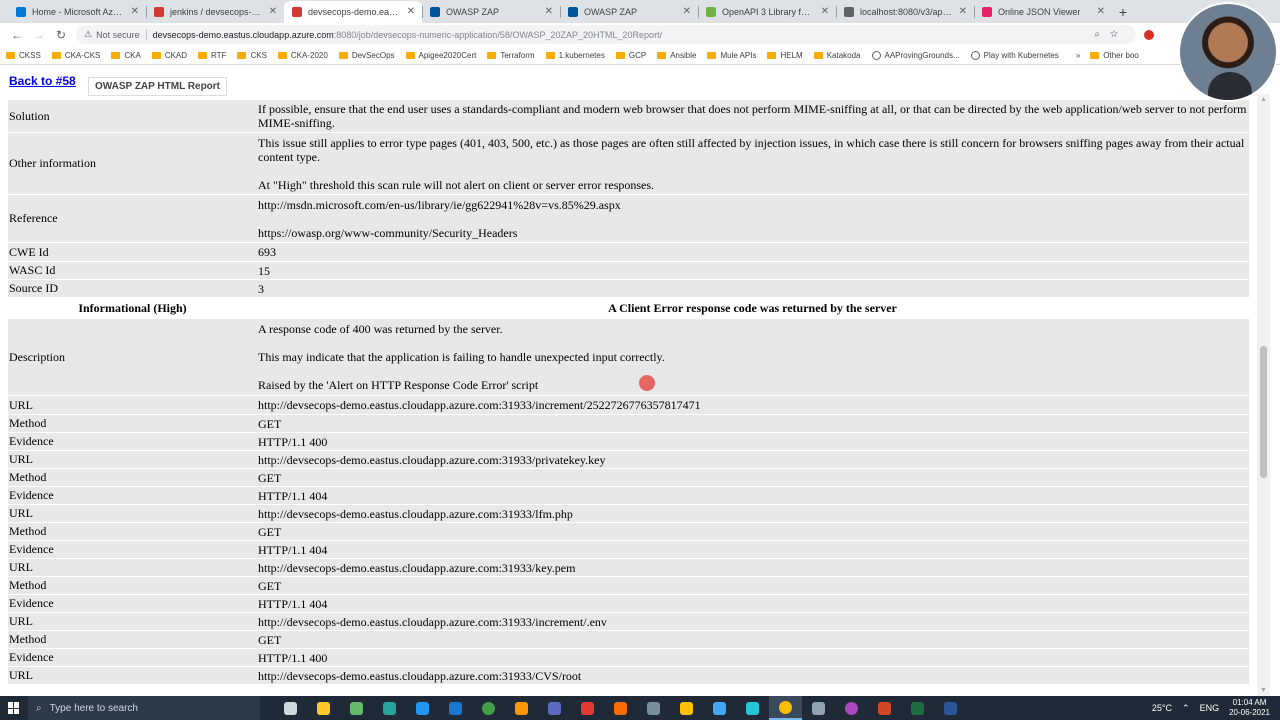 The width and height of the screenshot is (1280, 720). Describe the element at coordinates (144, 708) in the screenshot. I see `taskbar-search: ⌕ Type here to search` at that location.